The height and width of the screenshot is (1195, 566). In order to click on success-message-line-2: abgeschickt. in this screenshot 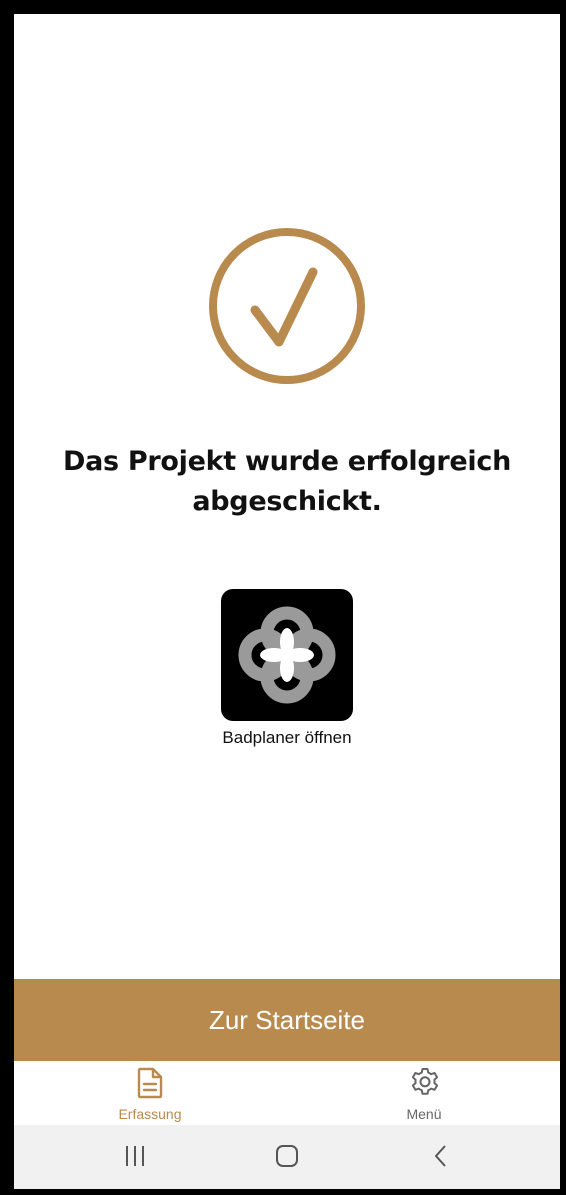, I will do `click(287, 501)`.